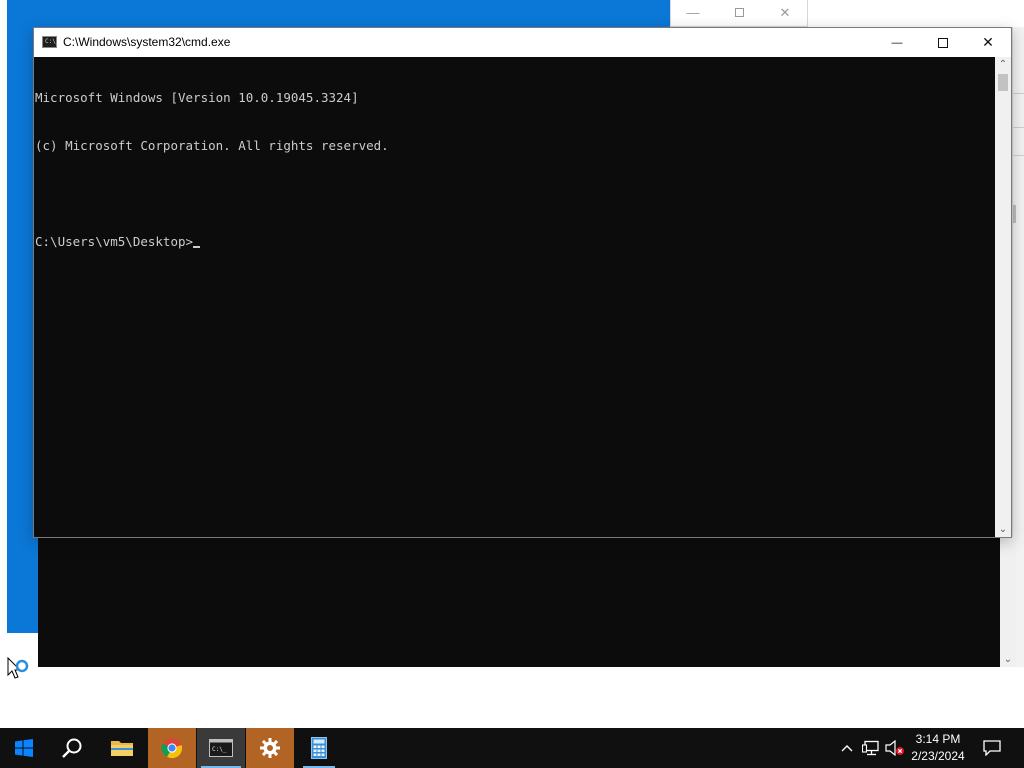 Image resolution: width=1024 pixels, height=768 pixels. I want to click on action-center-button, so click(992, 748).